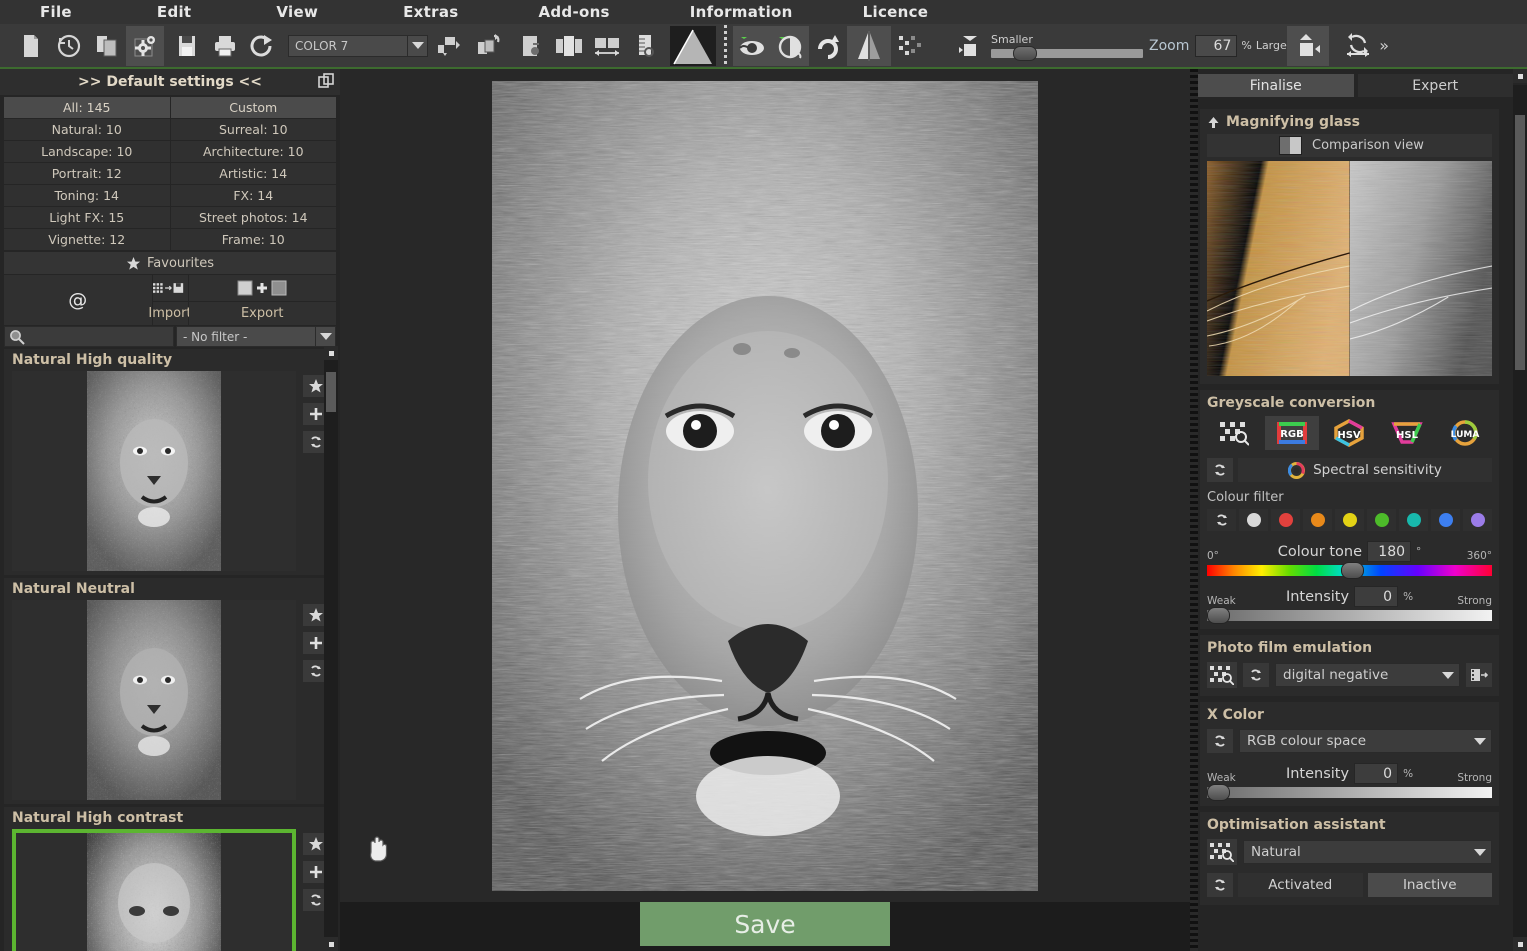  Describe the element at coordinates (1253, 520) in the screenshot. I see `swatch-white` at that location.